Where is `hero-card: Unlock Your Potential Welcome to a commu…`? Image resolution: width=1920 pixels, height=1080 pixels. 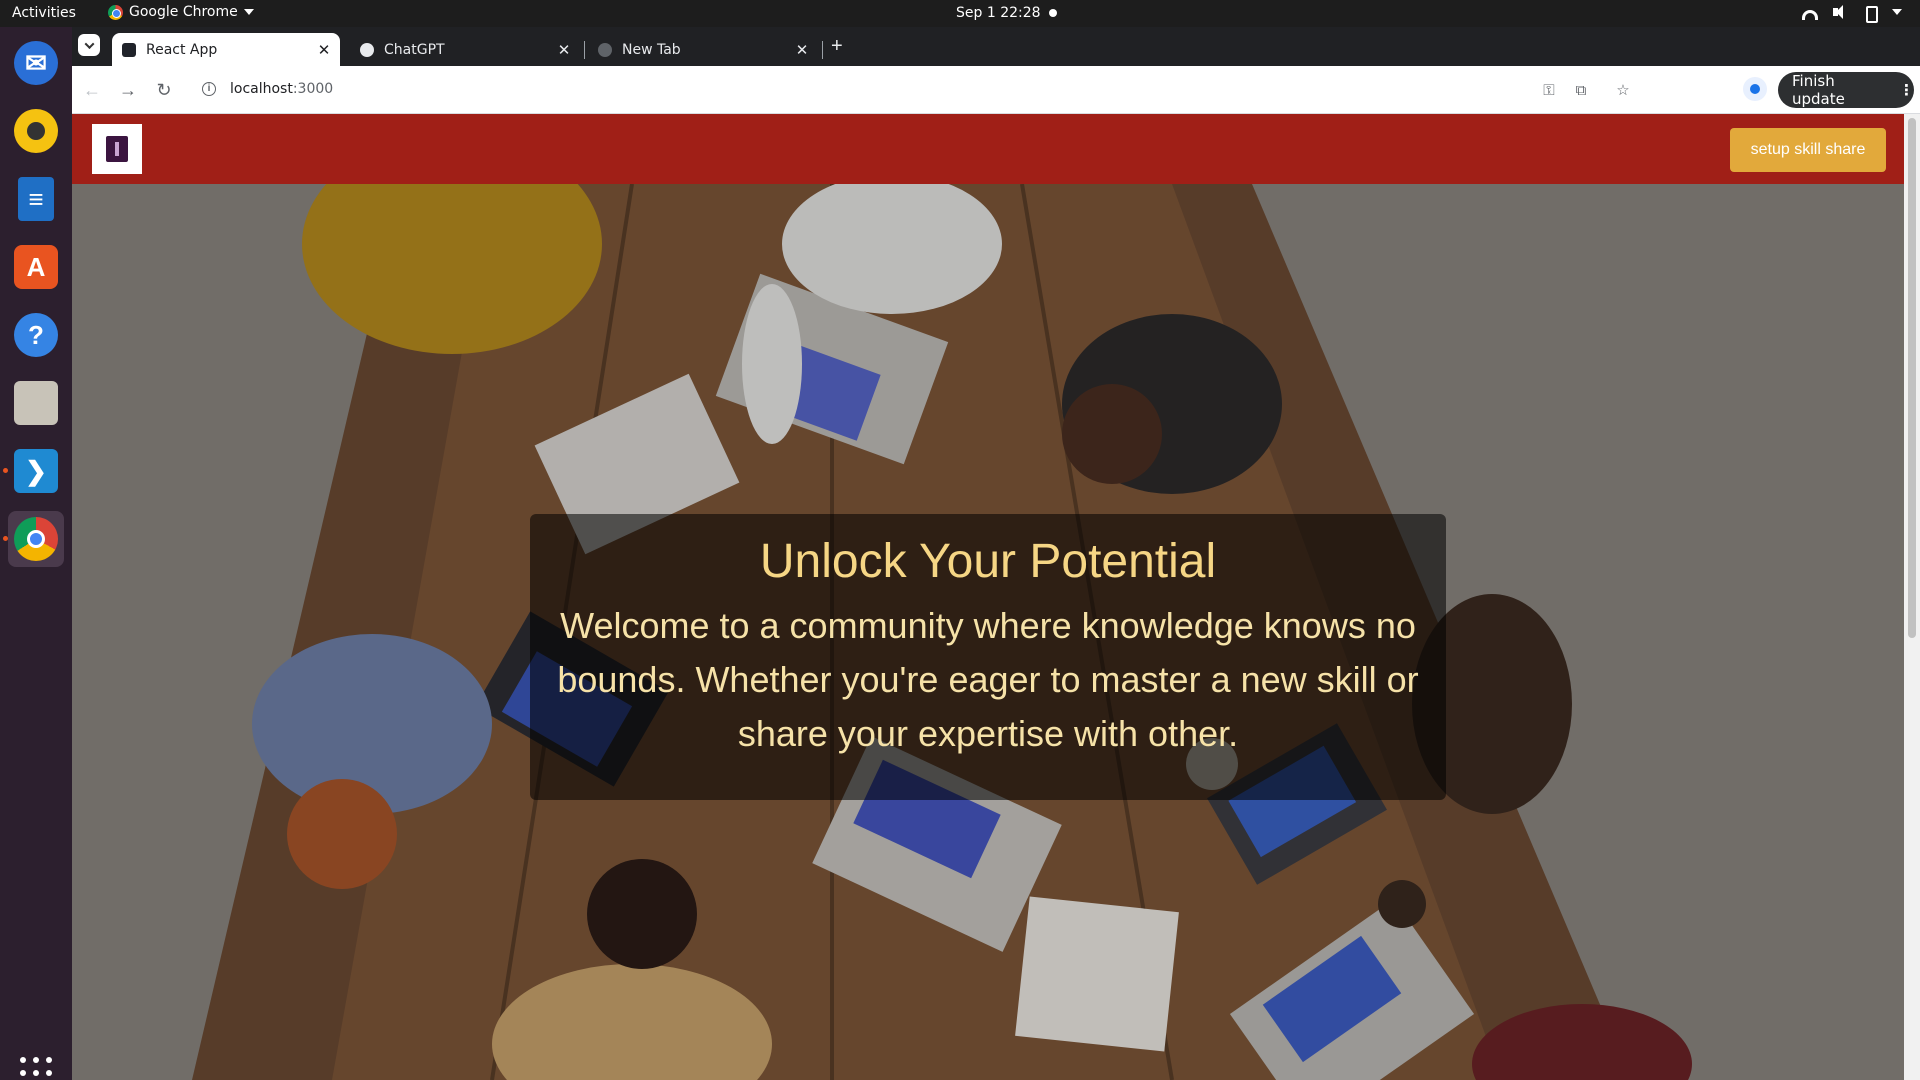
hero-card: Unlock Your Potential Welcome to a commu… is located at coordinates (988, 657).